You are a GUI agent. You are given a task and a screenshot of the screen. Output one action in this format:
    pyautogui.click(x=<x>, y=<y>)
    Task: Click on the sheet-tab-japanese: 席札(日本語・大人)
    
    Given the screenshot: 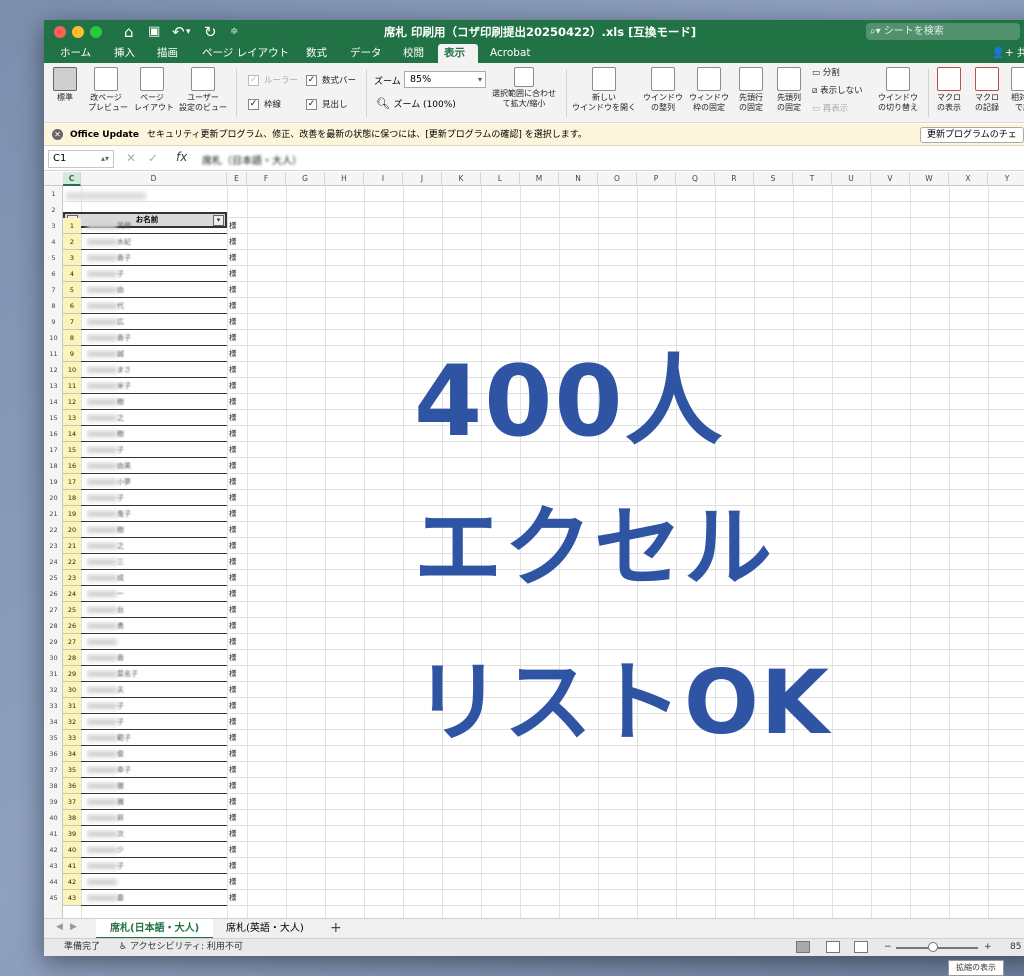 What is the action you would take?
    pyautogui.click(x=155, y=929)
    